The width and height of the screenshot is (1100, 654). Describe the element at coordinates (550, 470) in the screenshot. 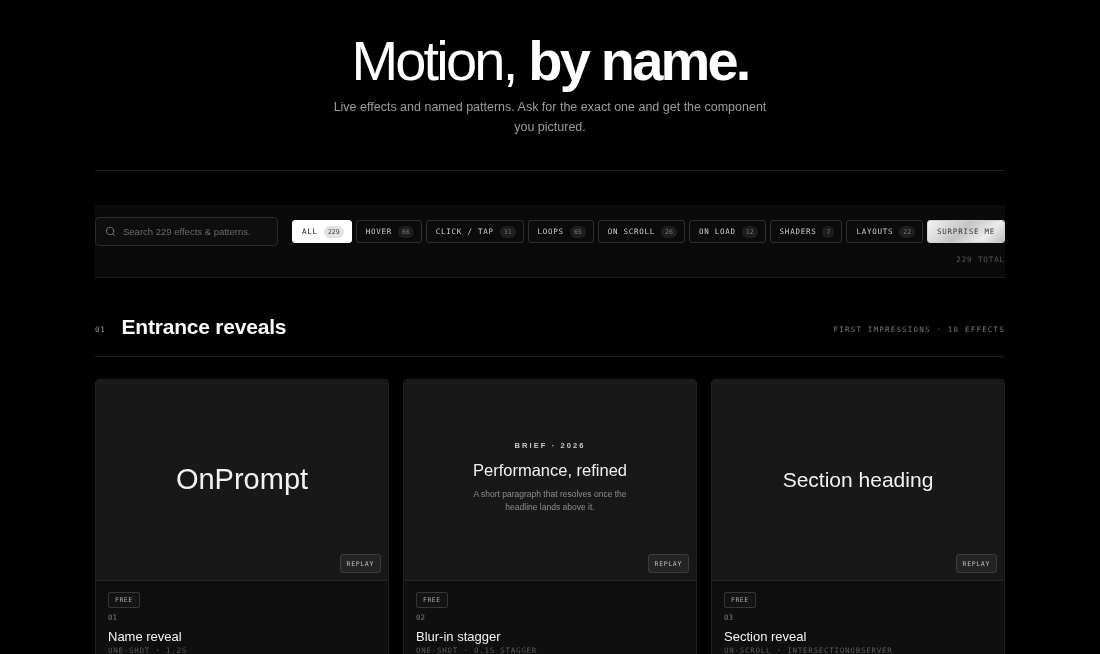

I see `preview-title: Performance, refined` at that location.